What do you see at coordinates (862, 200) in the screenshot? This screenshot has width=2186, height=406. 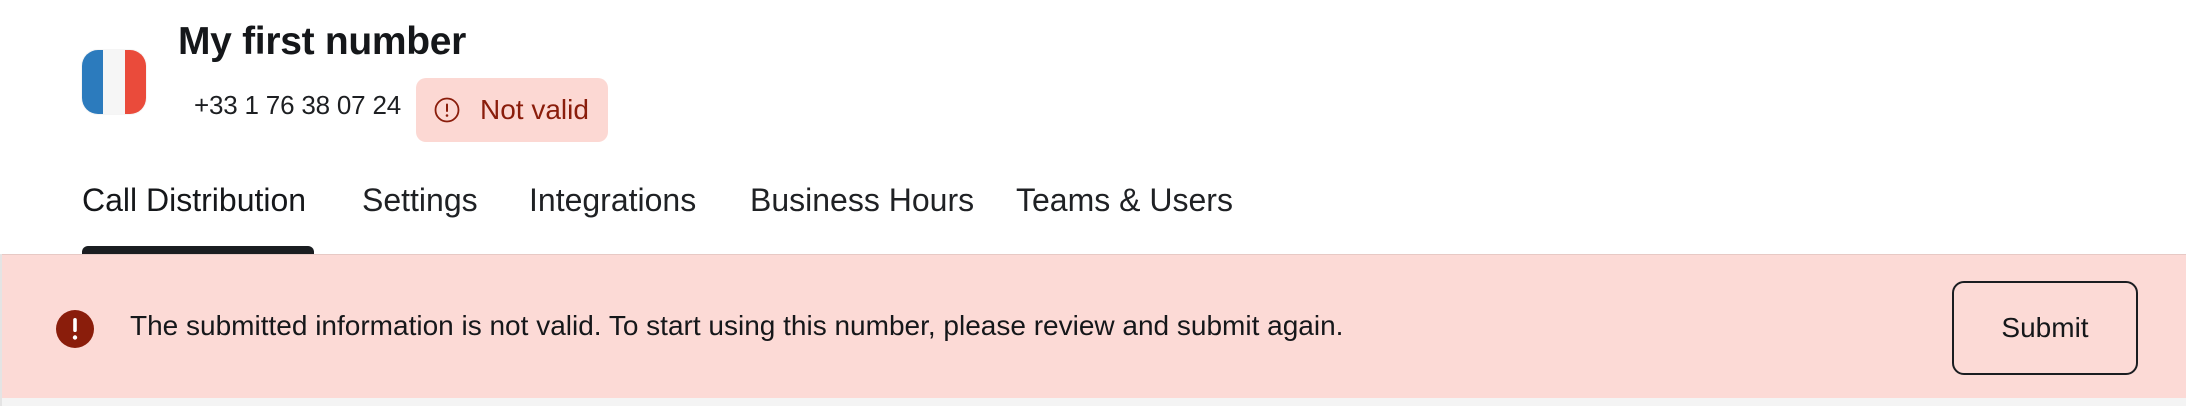 I see `tab-business-hours: Business Hours` at bounding box center [862, 200].